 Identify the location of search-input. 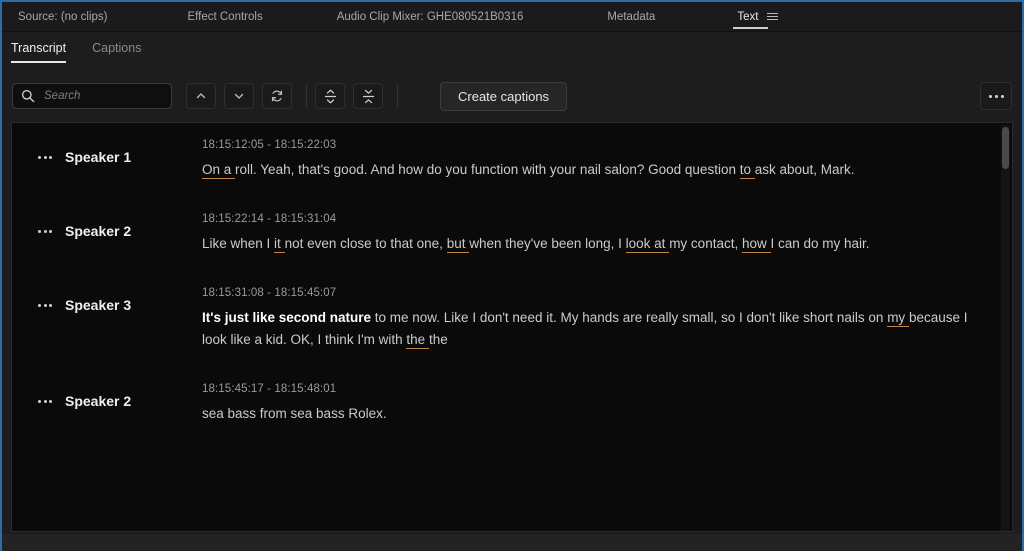
(122, 96).